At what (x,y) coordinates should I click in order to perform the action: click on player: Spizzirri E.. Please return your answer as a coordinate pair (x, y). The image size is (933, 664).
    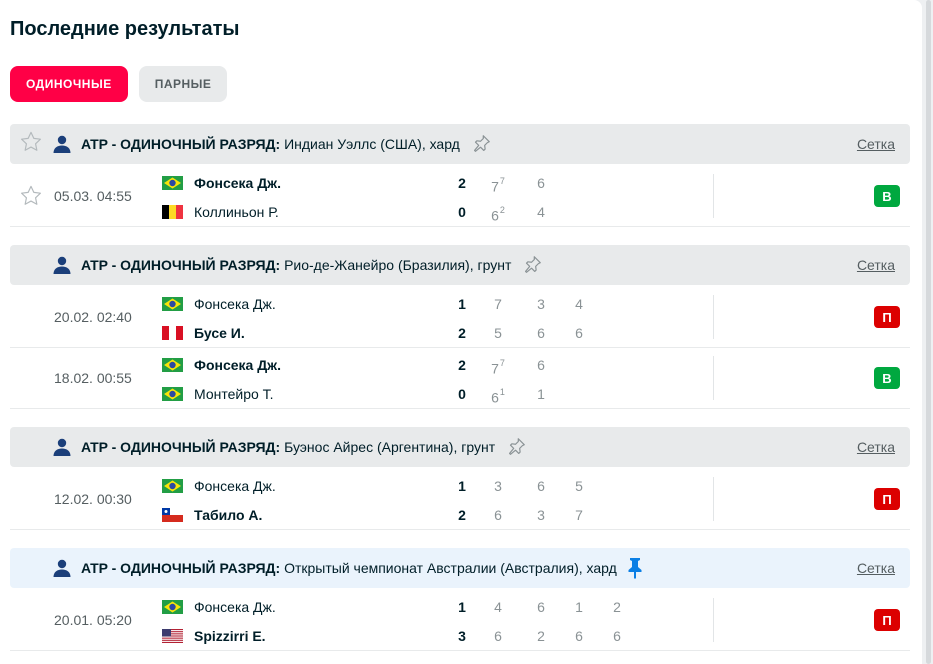
    Looking at the image, I should click on (214, 636).